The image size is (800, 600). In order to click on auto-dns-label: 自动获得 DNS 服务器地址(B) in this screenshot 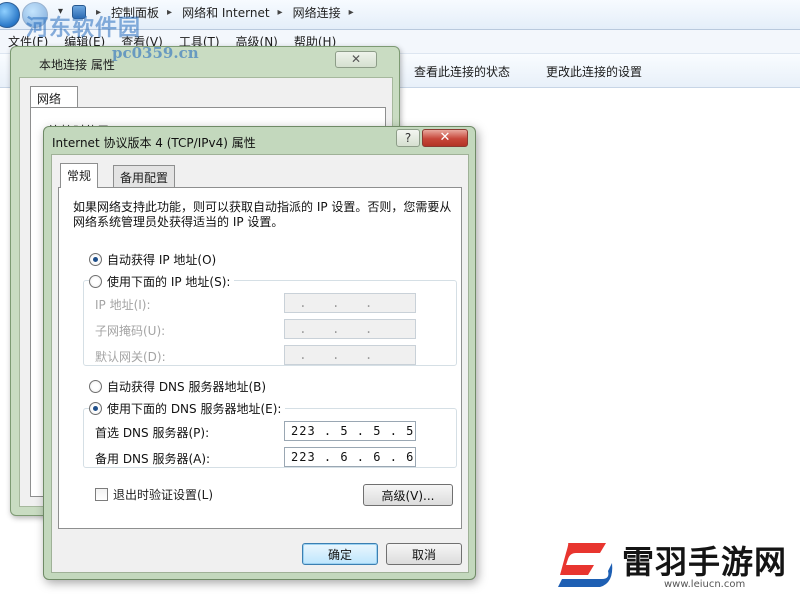, I will do `click(187, 387)`.